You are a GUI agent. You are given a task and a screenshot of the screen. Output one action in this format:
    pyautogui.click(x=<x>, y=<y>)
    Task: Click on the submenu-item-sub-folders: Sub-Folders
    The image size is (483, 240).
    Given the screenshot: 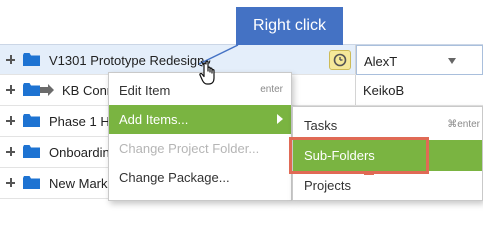 What is the action you would take?
    pyautogui.click(x=387, y=155)
    